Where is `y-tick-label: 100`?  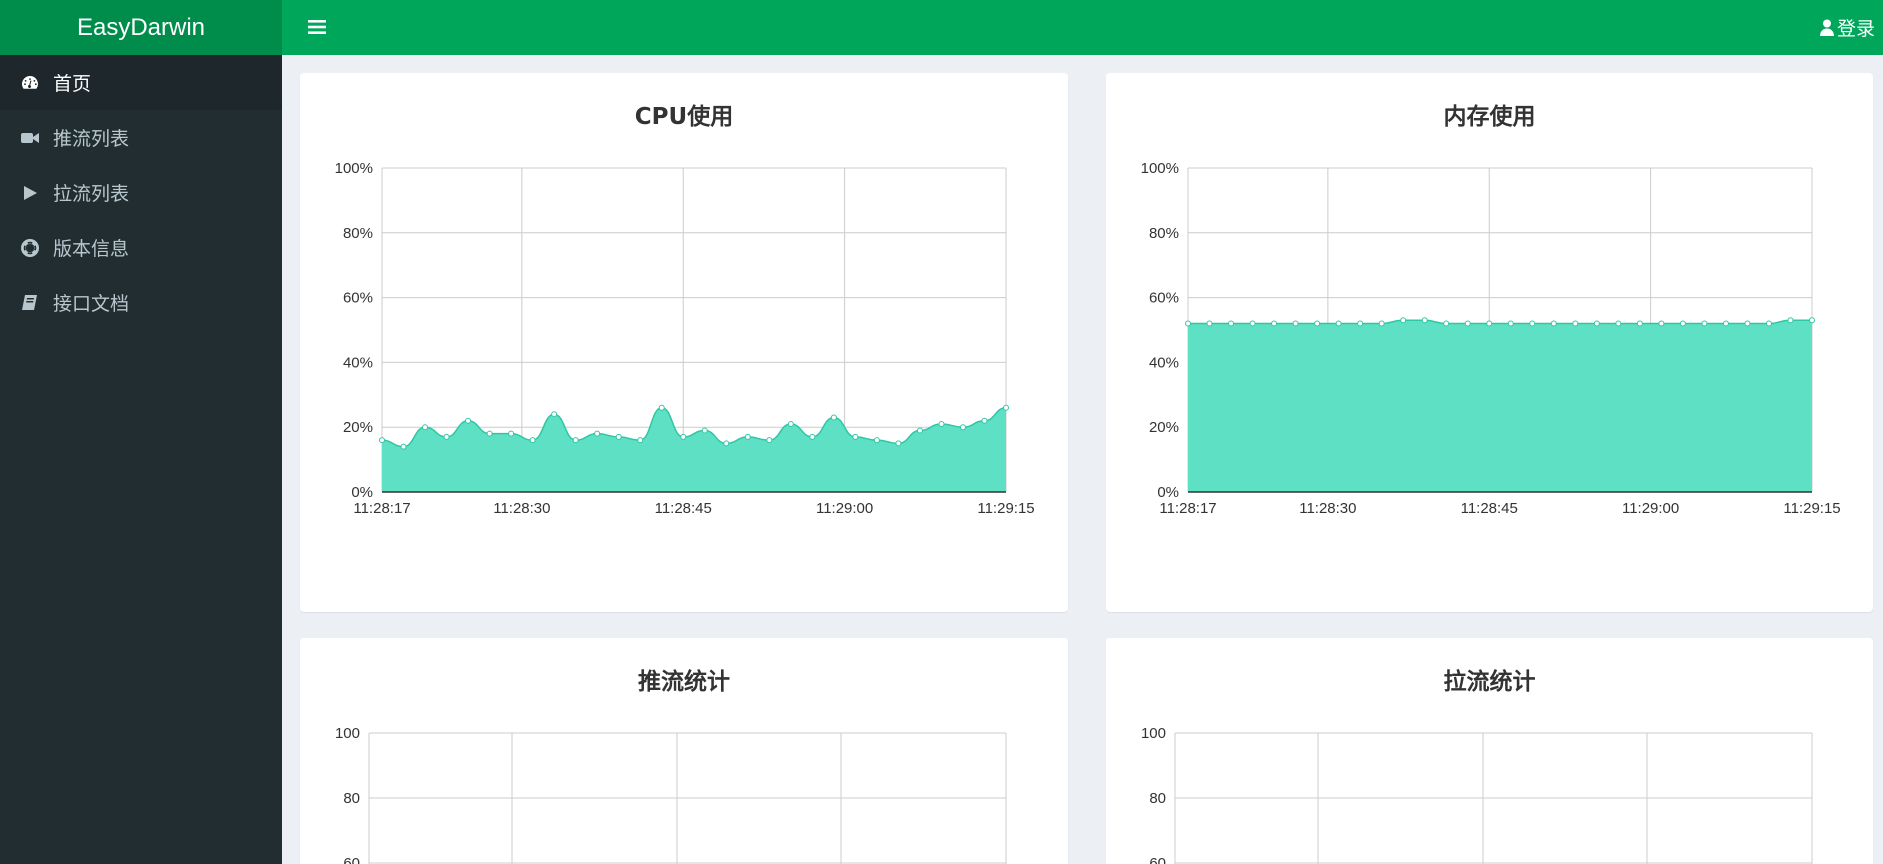
y-tick-label: 100 is located at coordinates (1153, 733).